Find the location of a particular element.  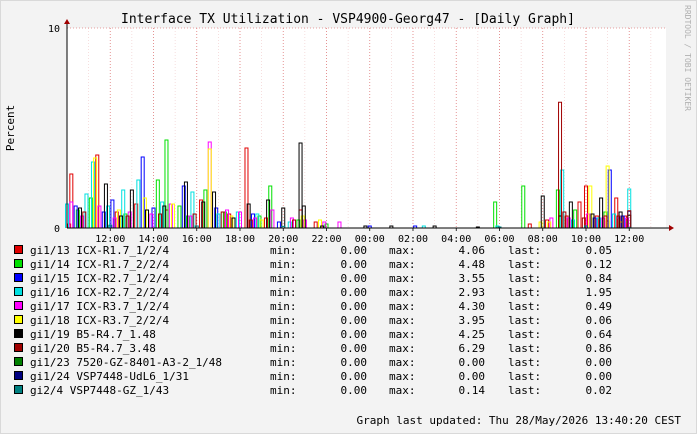

legend-series-name: gi1/13 ICX-R1.7_1/2/4 is located at coordinates (99, 250).